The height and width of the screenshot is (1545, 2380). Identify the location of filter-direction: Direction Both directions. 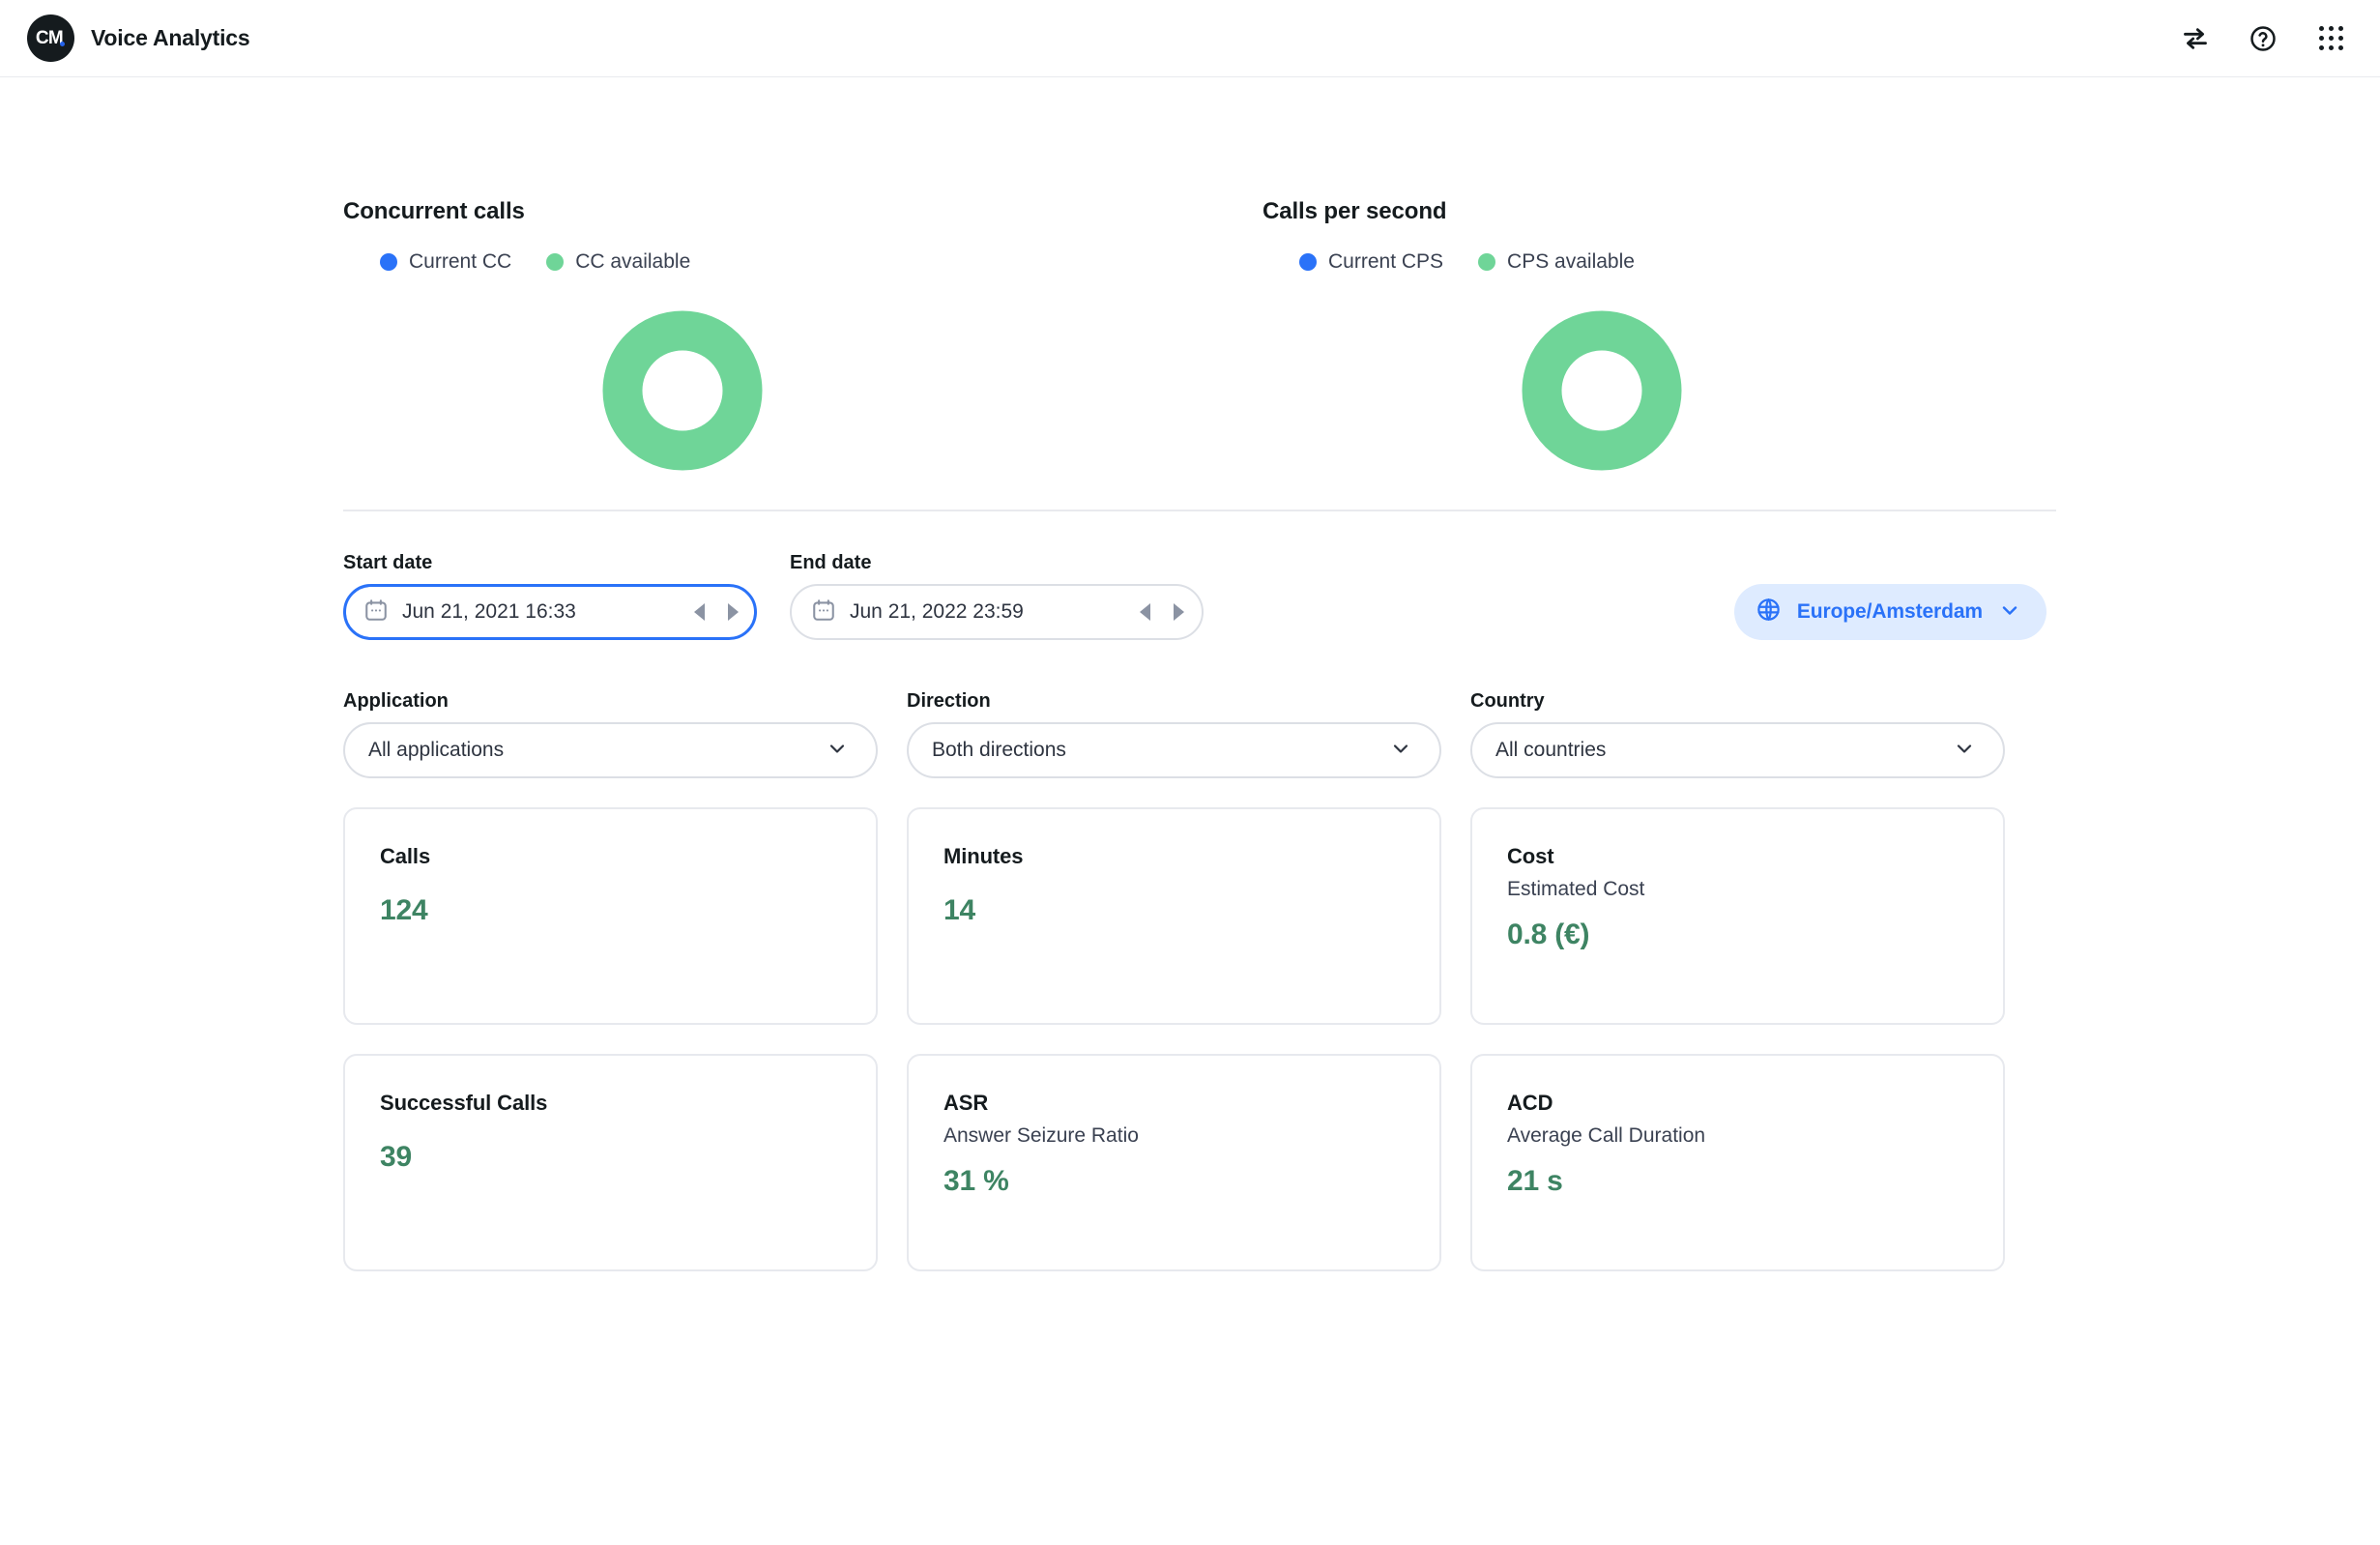
(1174, 734).